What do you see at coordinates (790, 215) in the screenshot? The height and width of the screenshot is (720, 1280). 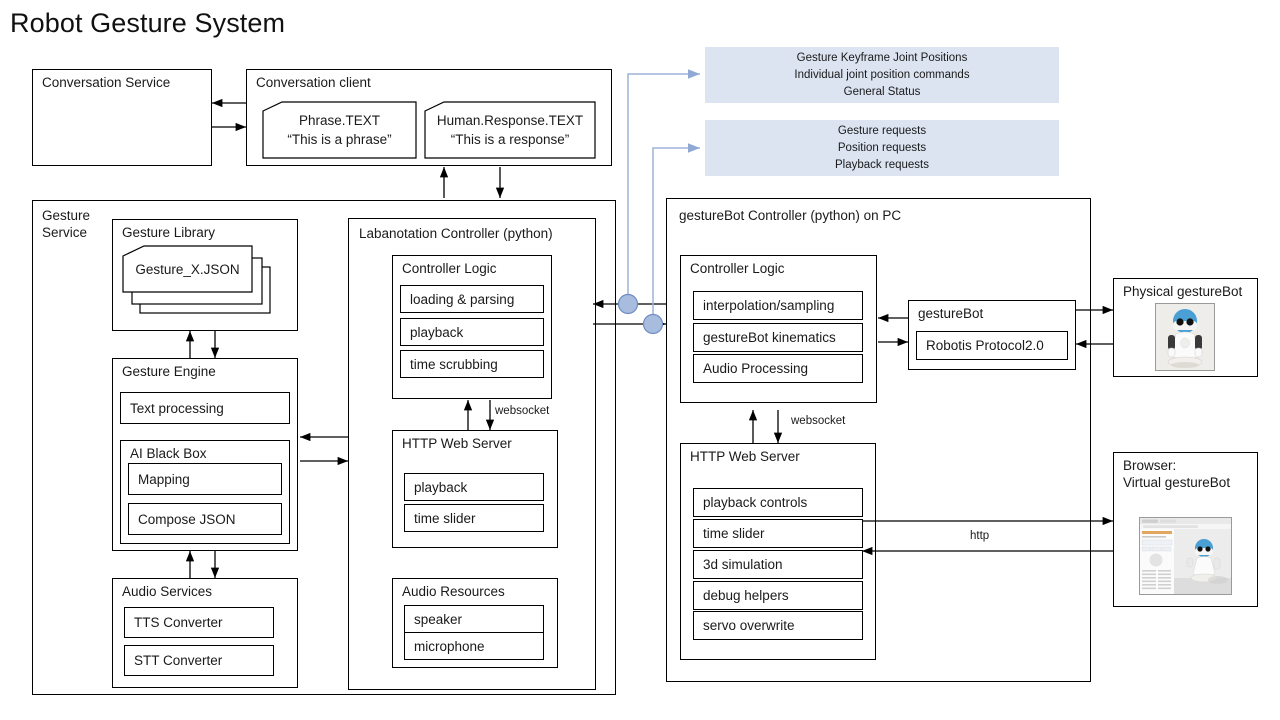 I see `gesturebot-controller-label: gestureBot Controller (python) on PC` at bounding box center [790, 215].